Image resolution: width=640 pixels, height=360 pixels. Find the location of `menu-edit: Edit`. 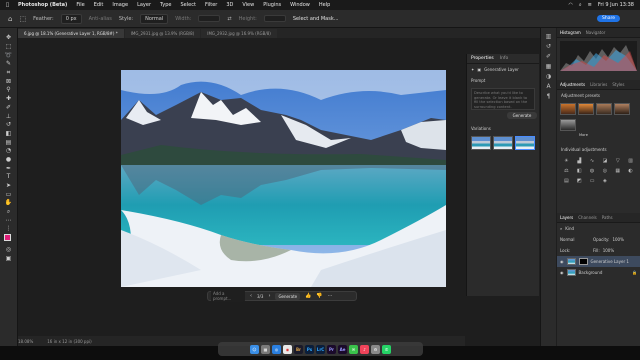

menu-edit: Edit is located at coordinates (99, 5).